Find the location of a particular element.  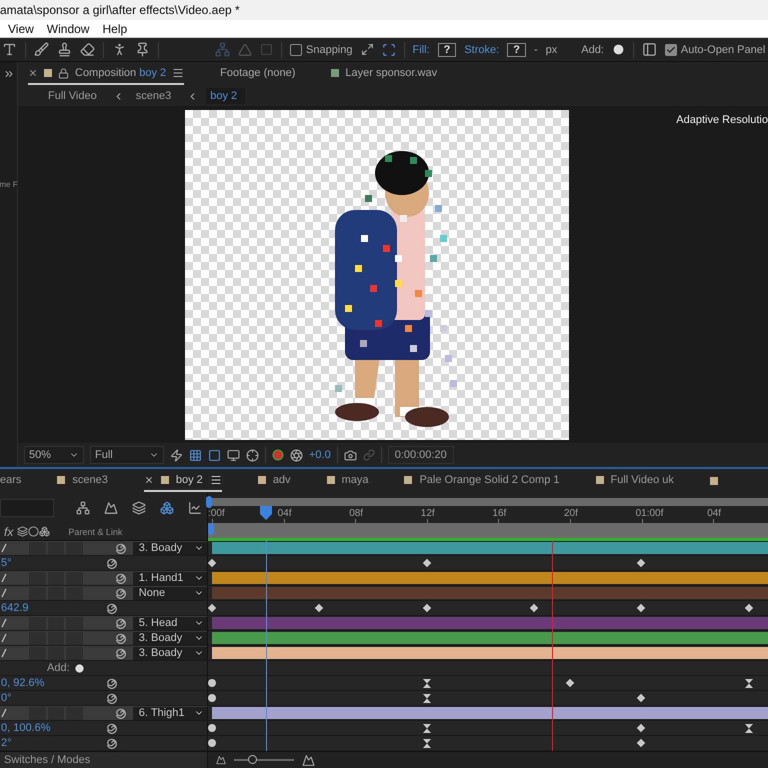

timeline-tab: maya is located at coordinates (347, 481).